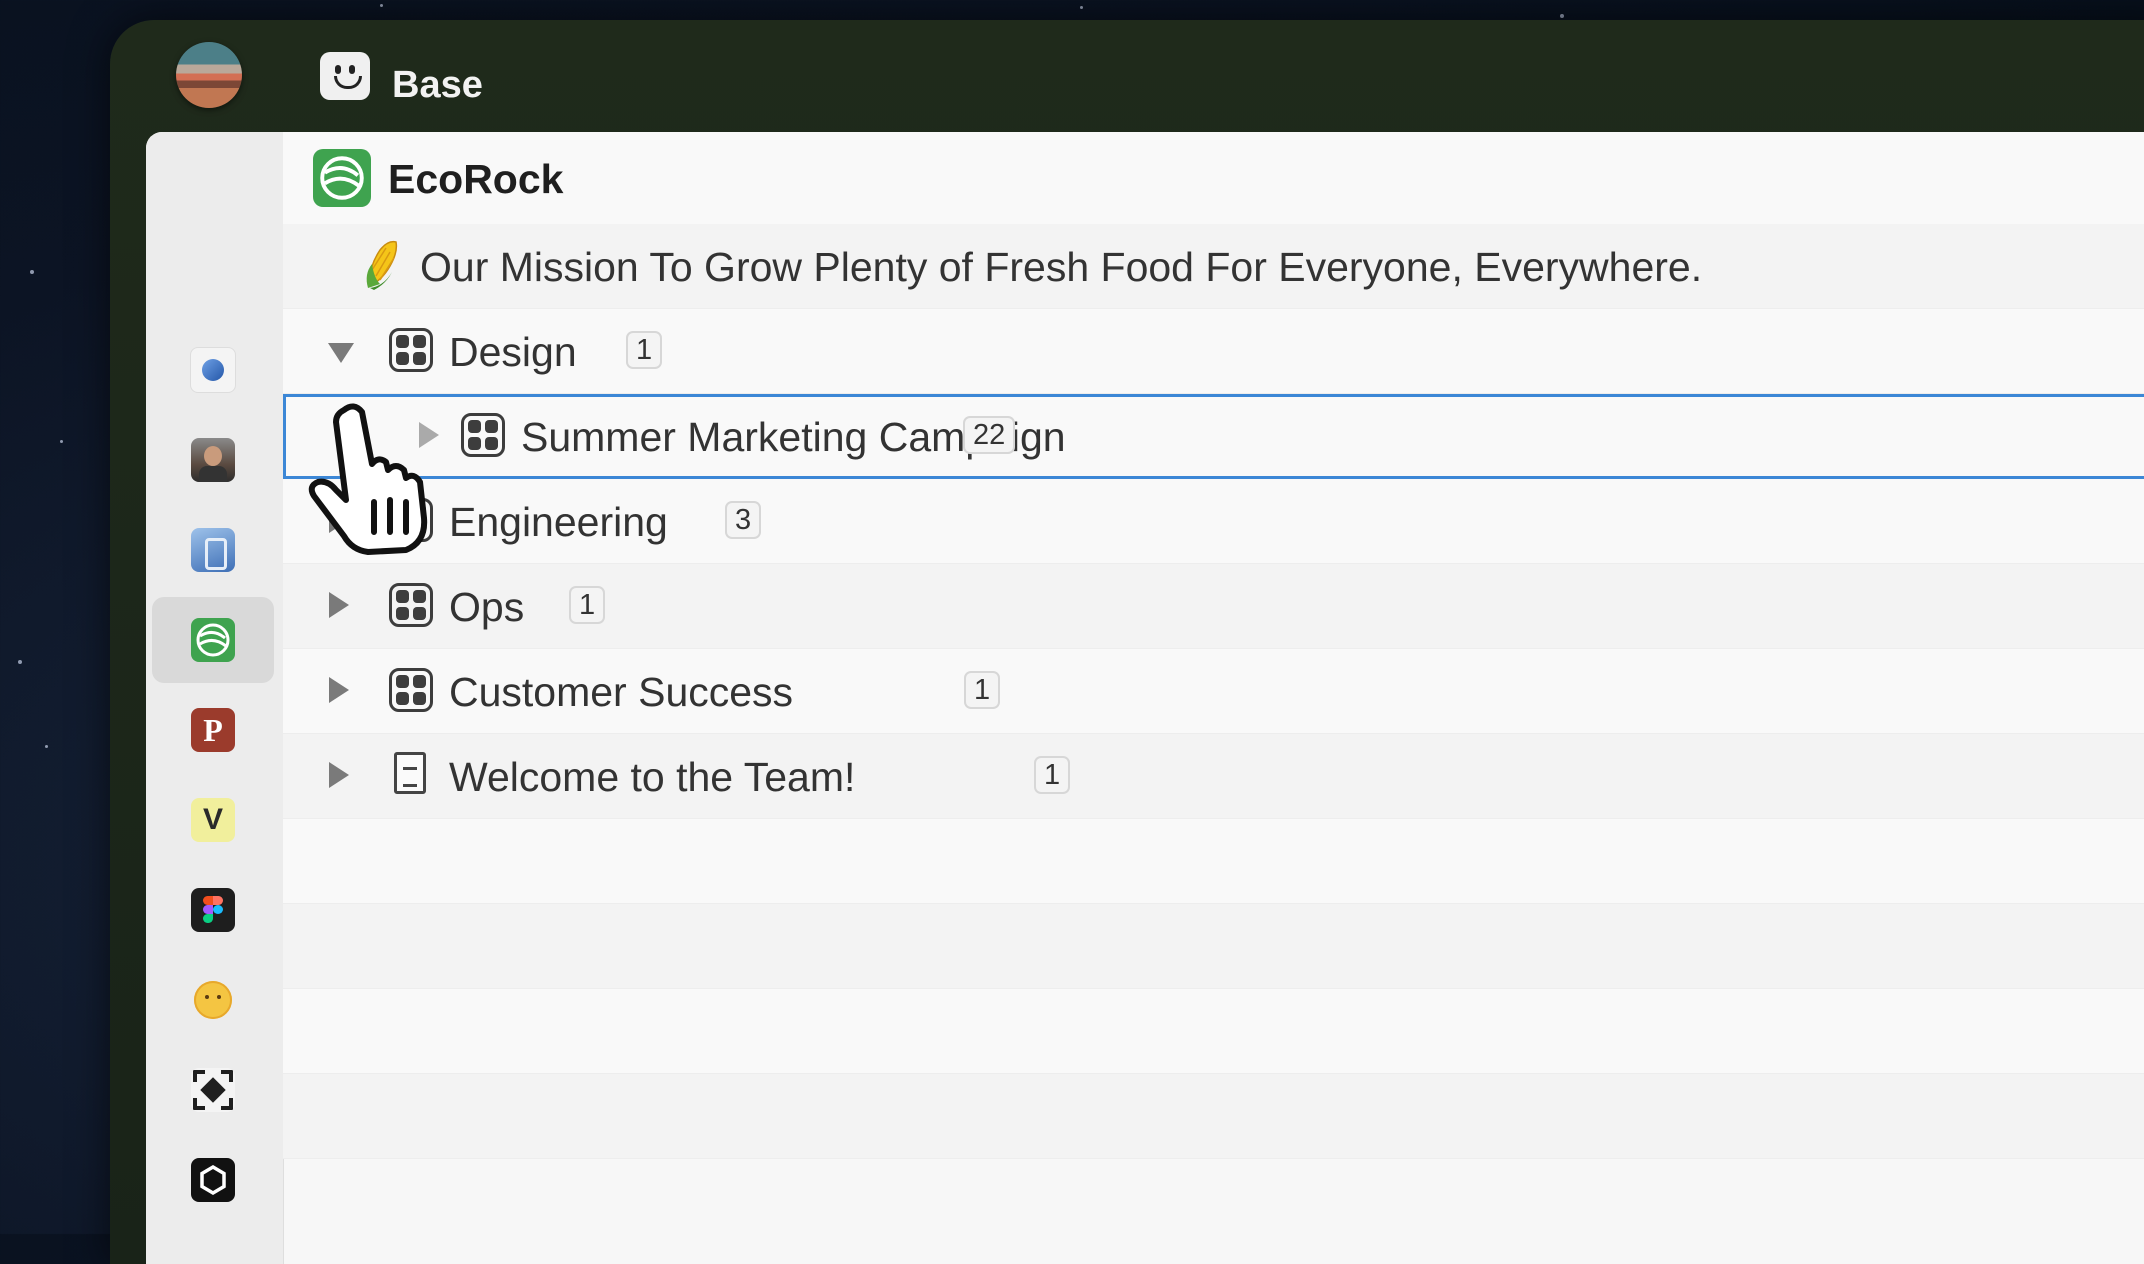  Describe the element at coordinates (437, 85) in the screenshot. I see `app-title: Base` at that location.